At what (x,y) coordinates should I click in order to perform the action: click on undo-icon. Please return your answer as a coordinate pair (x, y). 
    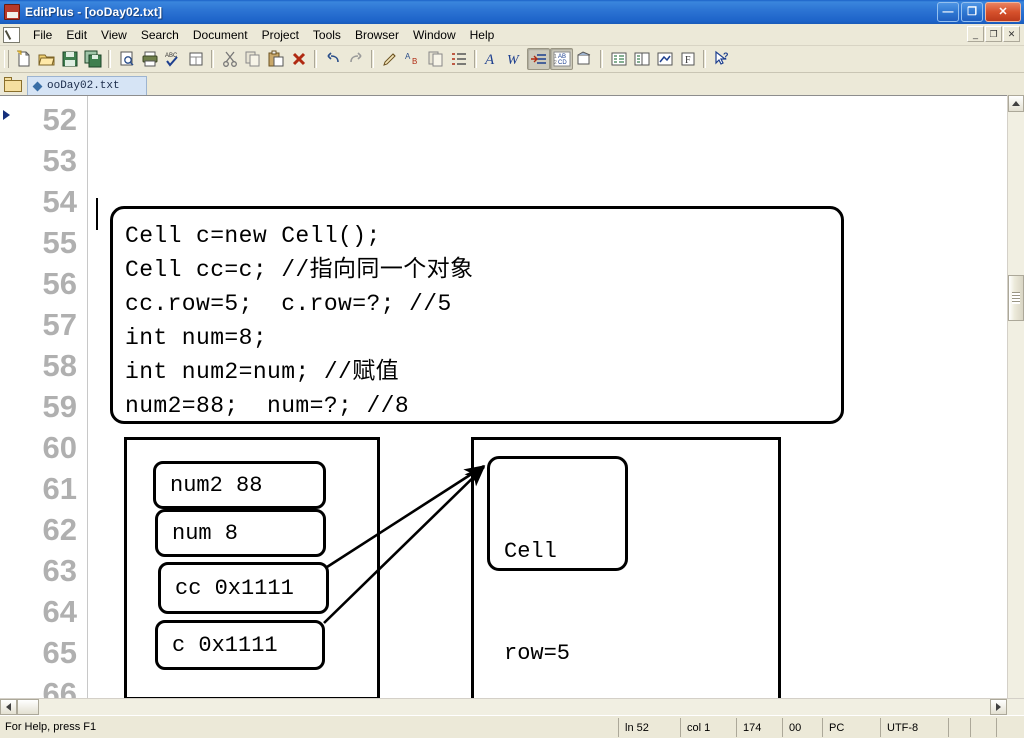
    Looking at the image, I should click on (332, 59).